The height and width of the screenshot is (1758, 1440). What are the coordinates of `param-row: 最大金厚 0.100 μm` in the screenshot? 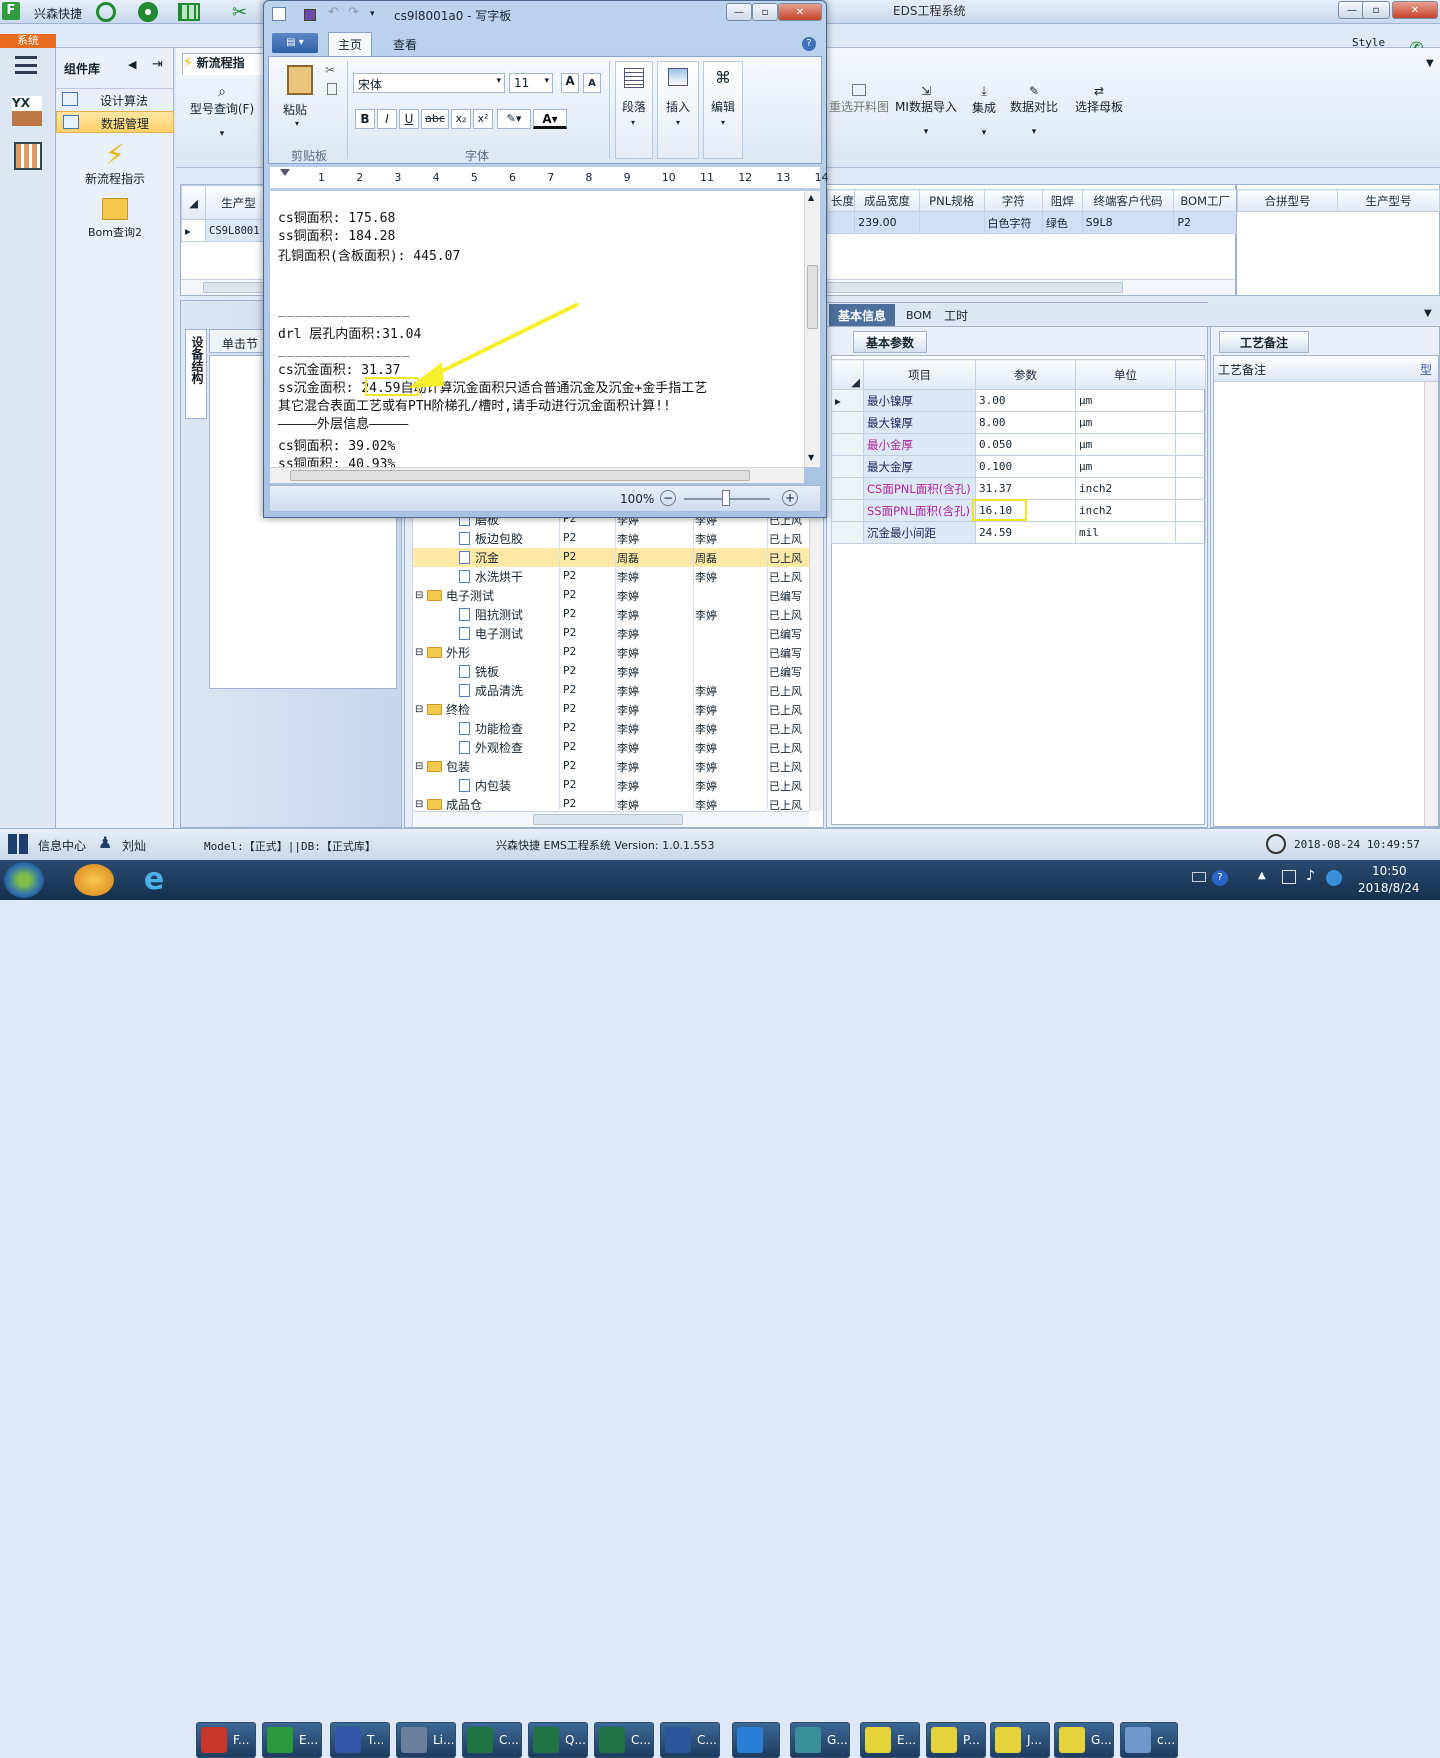 It's located at (1018, 466).